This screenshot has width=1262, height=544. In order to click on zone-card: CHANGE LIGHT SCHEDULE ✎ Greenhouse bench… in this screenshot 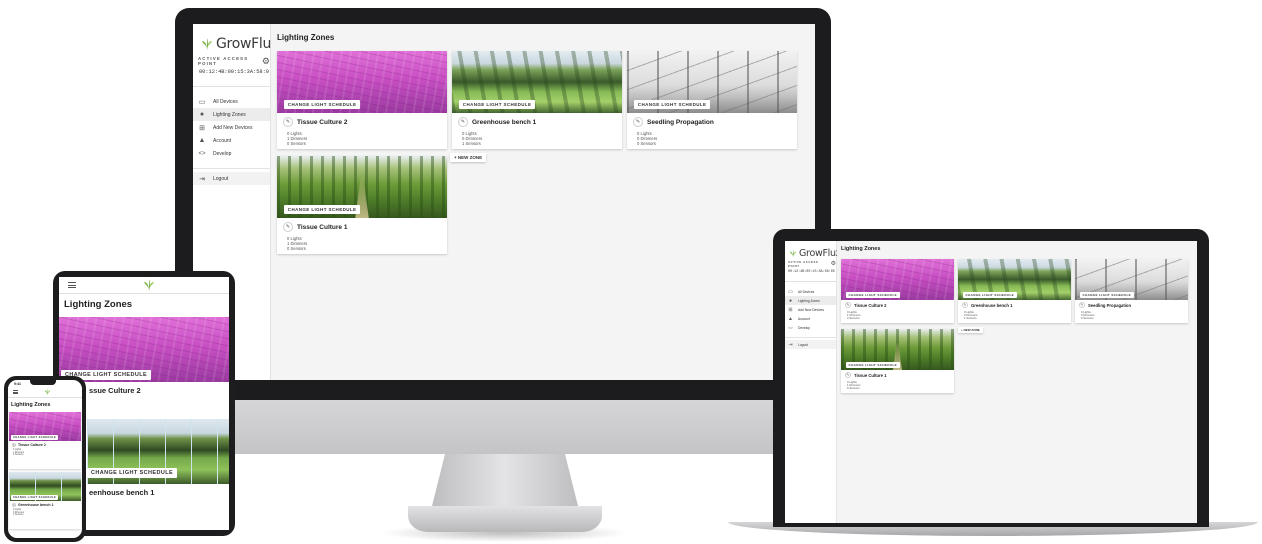, I will do `click(1014, 291)`.